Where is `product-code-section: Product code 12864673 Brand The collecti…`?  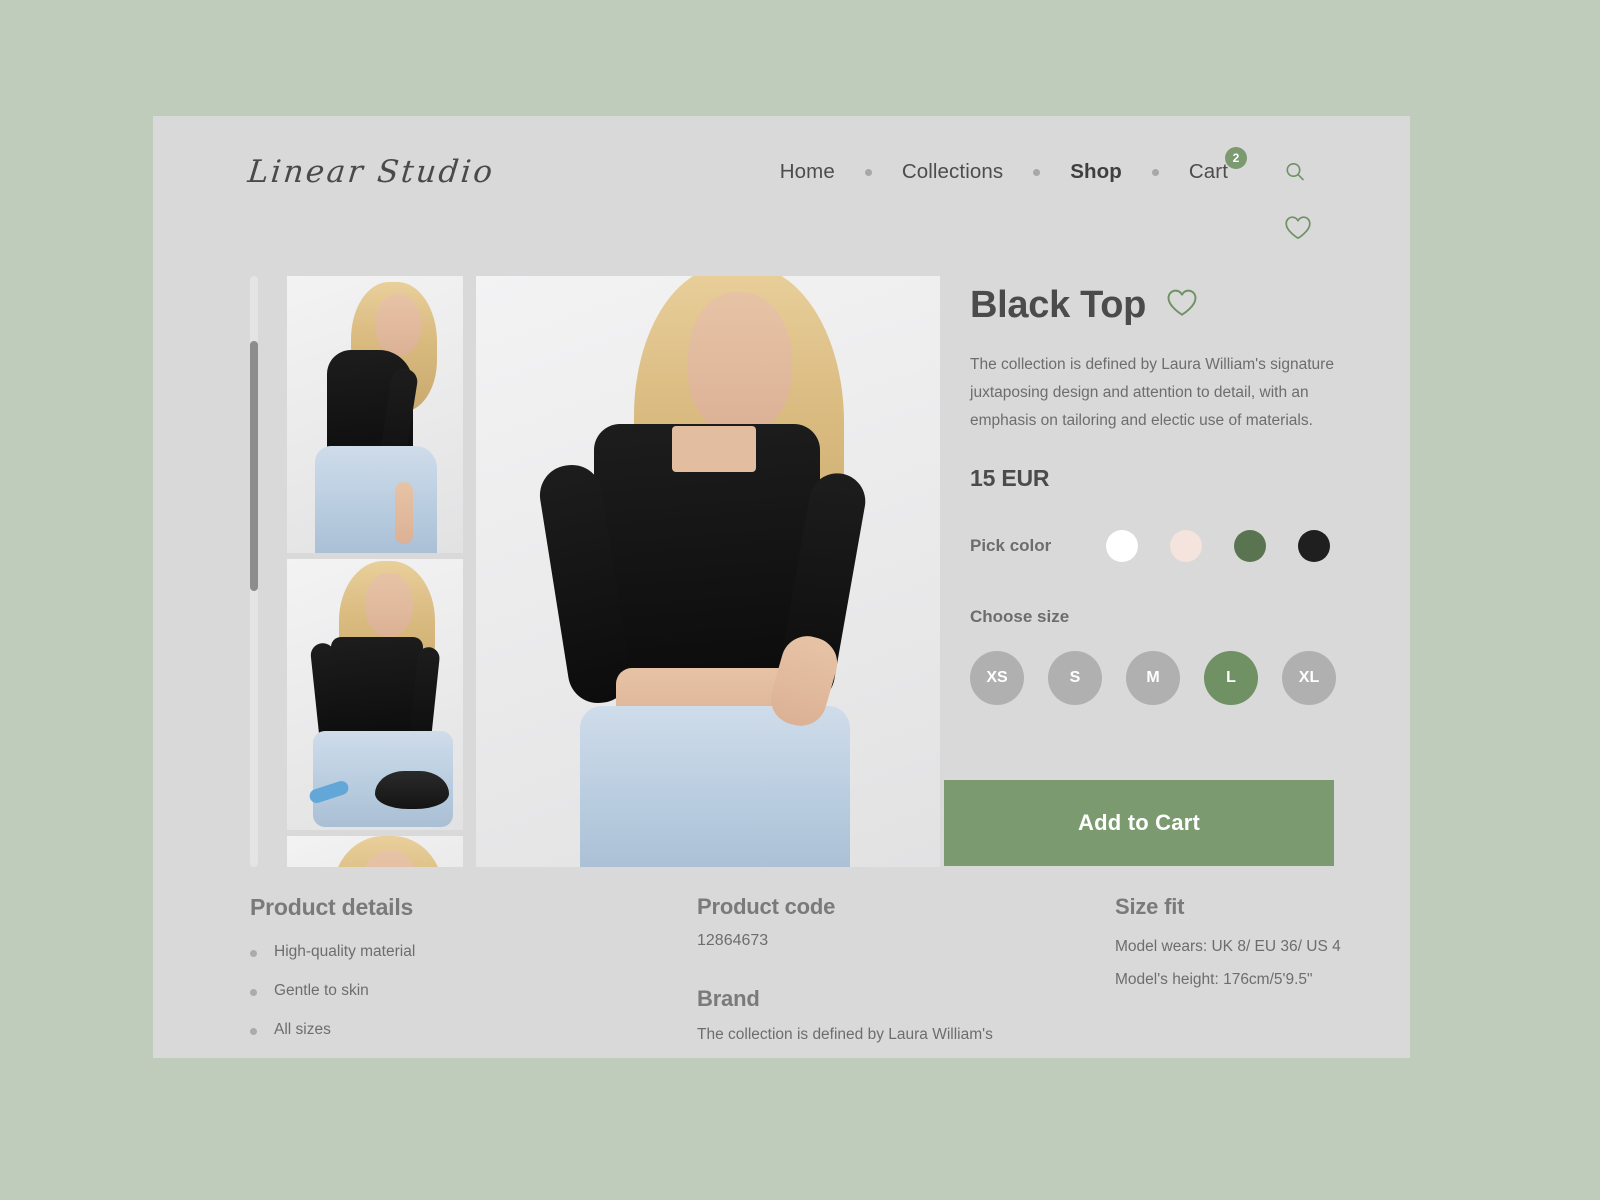 product-code-section: Product code 12864673 Brand The collecti… is located at coordinates (897, 969).